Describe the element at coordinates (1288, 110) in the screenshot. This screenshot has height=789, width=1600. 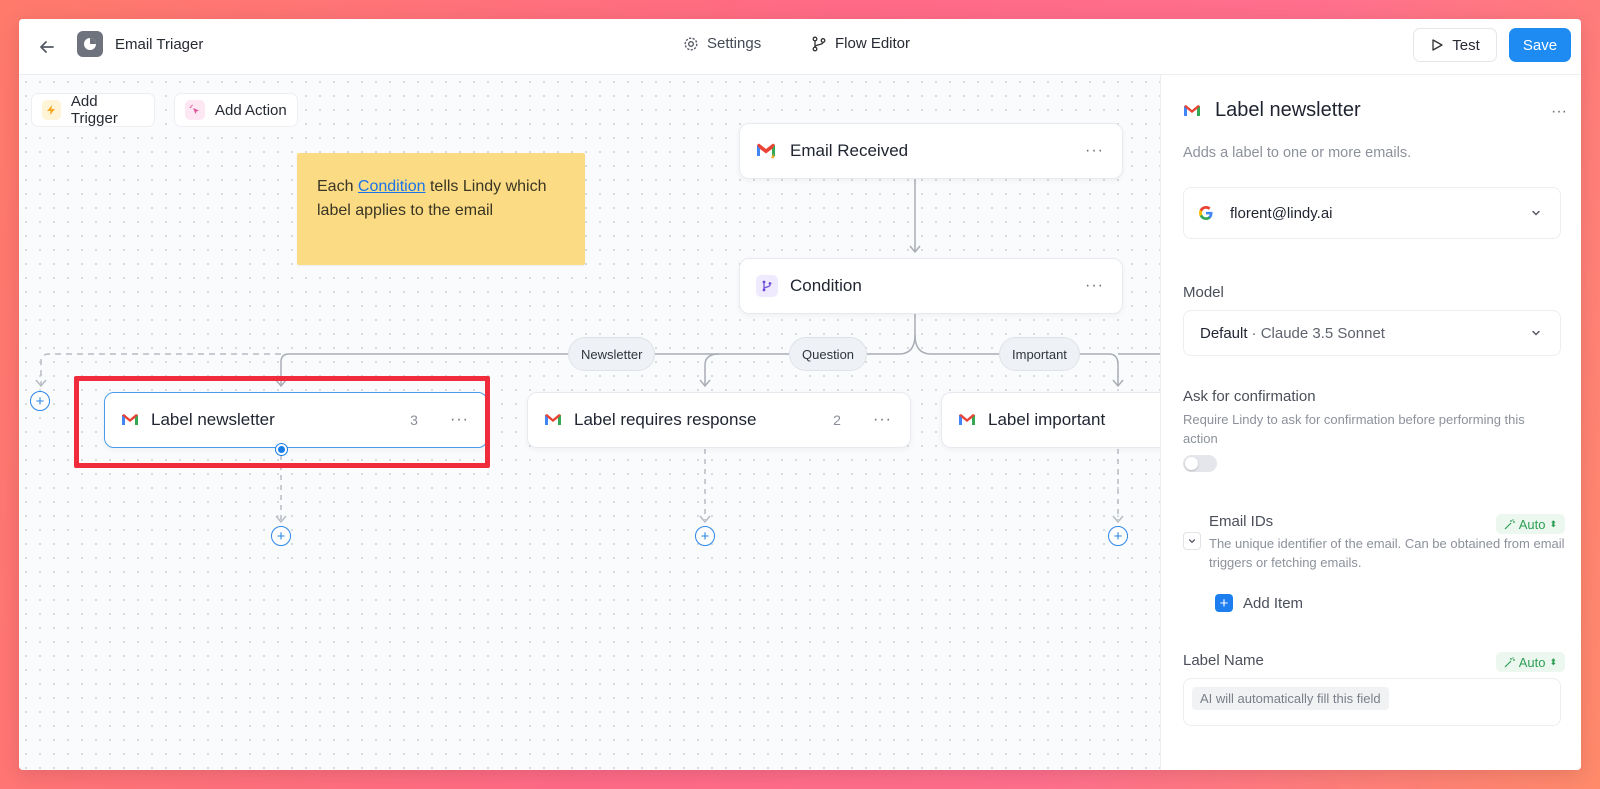
I see `panel-title: Label newsletter` at that location.